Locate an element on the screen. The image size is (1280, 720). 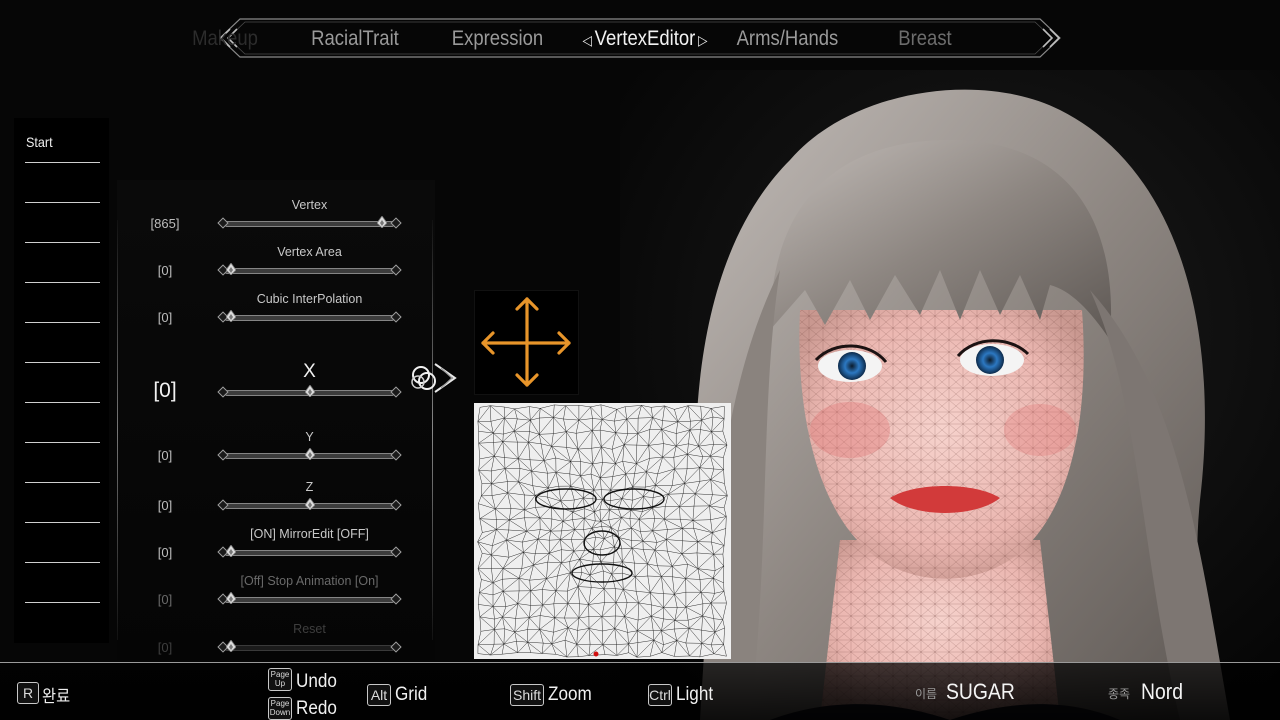
slider-row-reset: [0] Reset is located at coordinates (267, 640).